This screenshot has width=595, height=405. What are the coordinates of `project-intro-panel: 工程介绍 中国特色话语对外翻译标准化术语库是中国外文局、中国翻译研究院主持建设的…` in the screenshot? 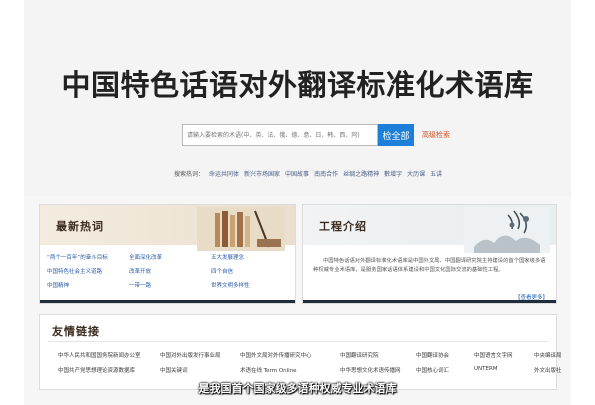 It's located at (429, 254).